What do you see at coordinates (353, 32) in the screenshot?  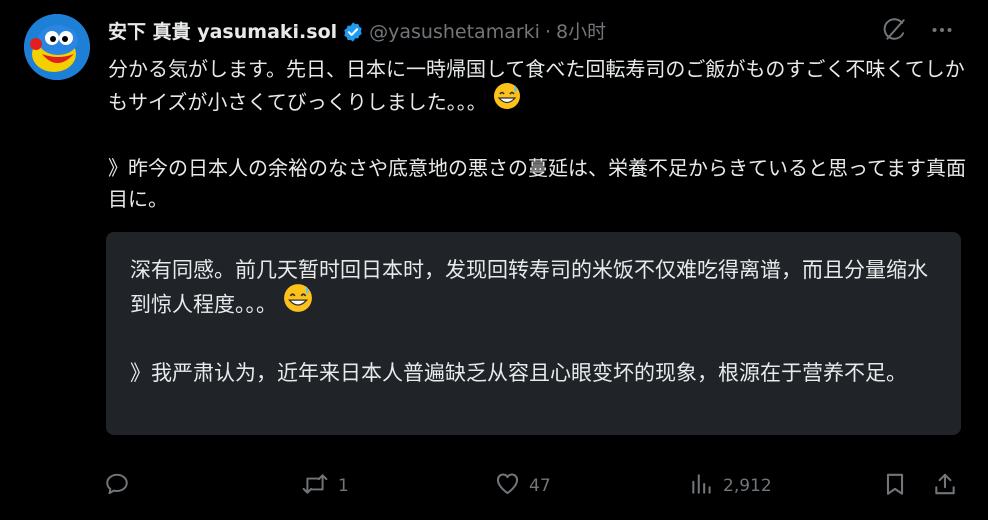 I see `verified-badge-icon` at bounding box center [353, 32].